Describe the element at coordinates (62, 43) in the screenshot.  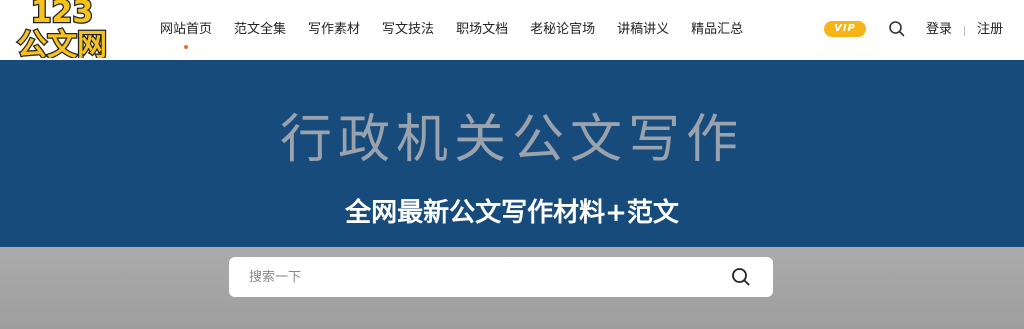
I see `logo-text-bottom: 公文网` at that location.